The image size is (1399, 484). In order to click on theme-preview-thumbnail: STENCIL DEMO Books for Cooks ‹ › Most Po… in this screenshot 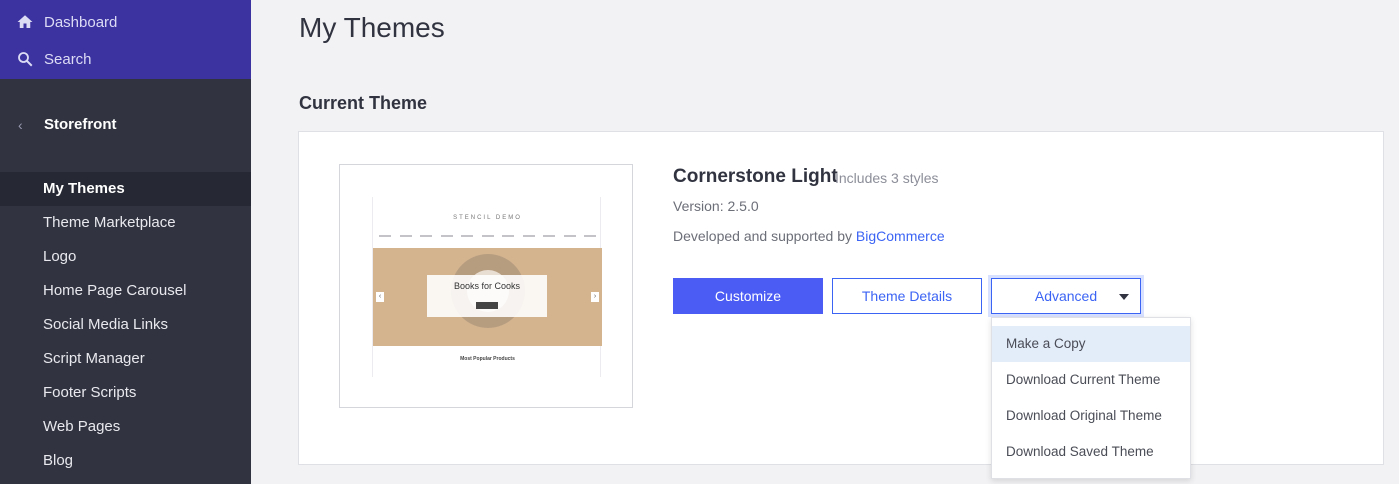, I will do `click(486, 286)`.